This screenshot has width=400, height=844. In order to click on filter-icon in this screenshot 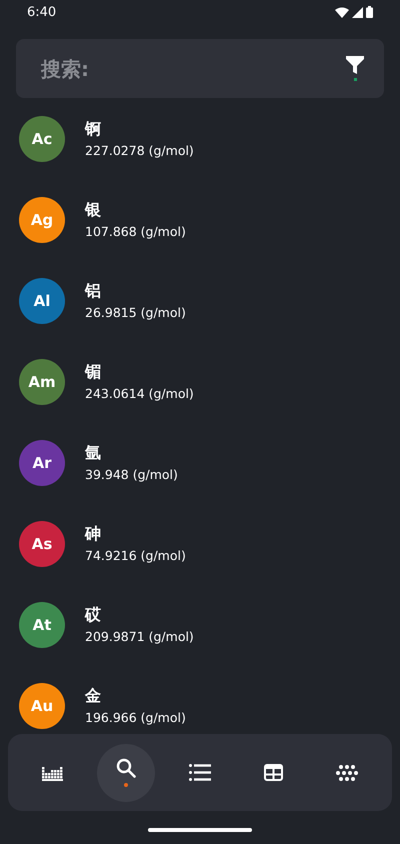, I will do `click(355, 65)`.